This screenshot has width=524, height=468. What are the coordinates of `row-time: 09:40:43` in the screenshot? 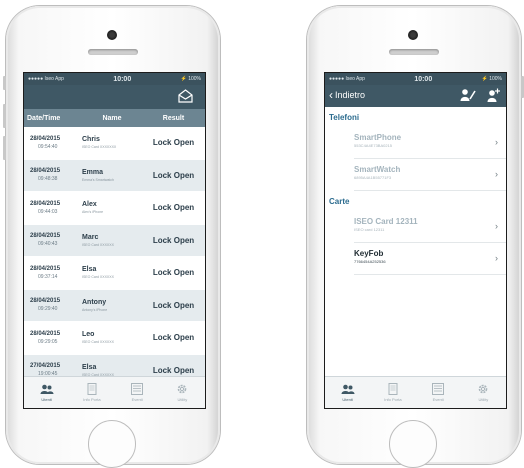 It's located at (48, 244).